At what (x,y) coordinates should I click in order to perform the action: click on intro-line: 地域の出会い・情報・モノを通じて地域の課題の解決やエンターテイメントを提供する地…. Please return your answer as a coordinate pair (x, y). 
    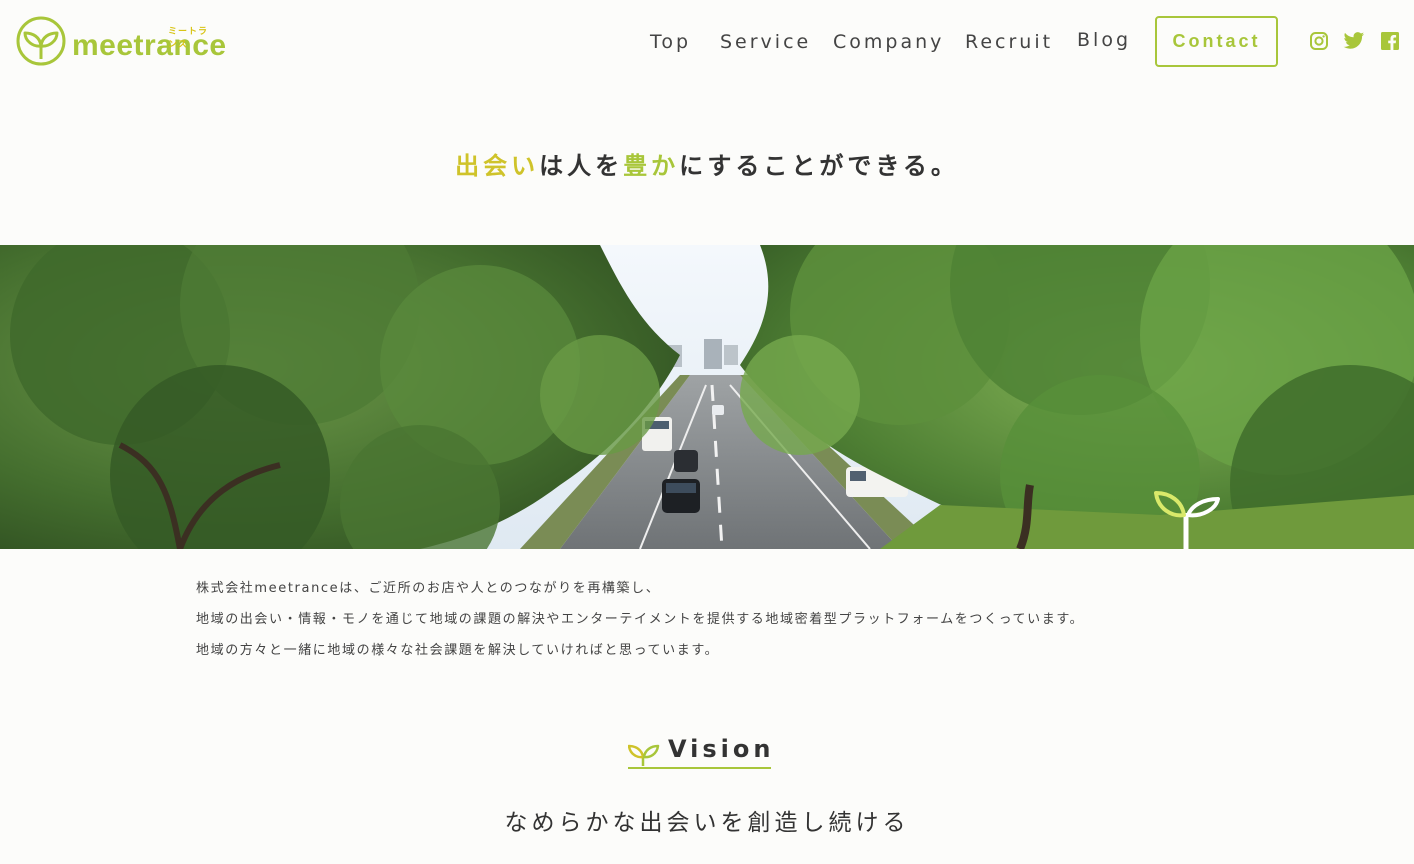
    Looking at the image, I should click on (640, 619).